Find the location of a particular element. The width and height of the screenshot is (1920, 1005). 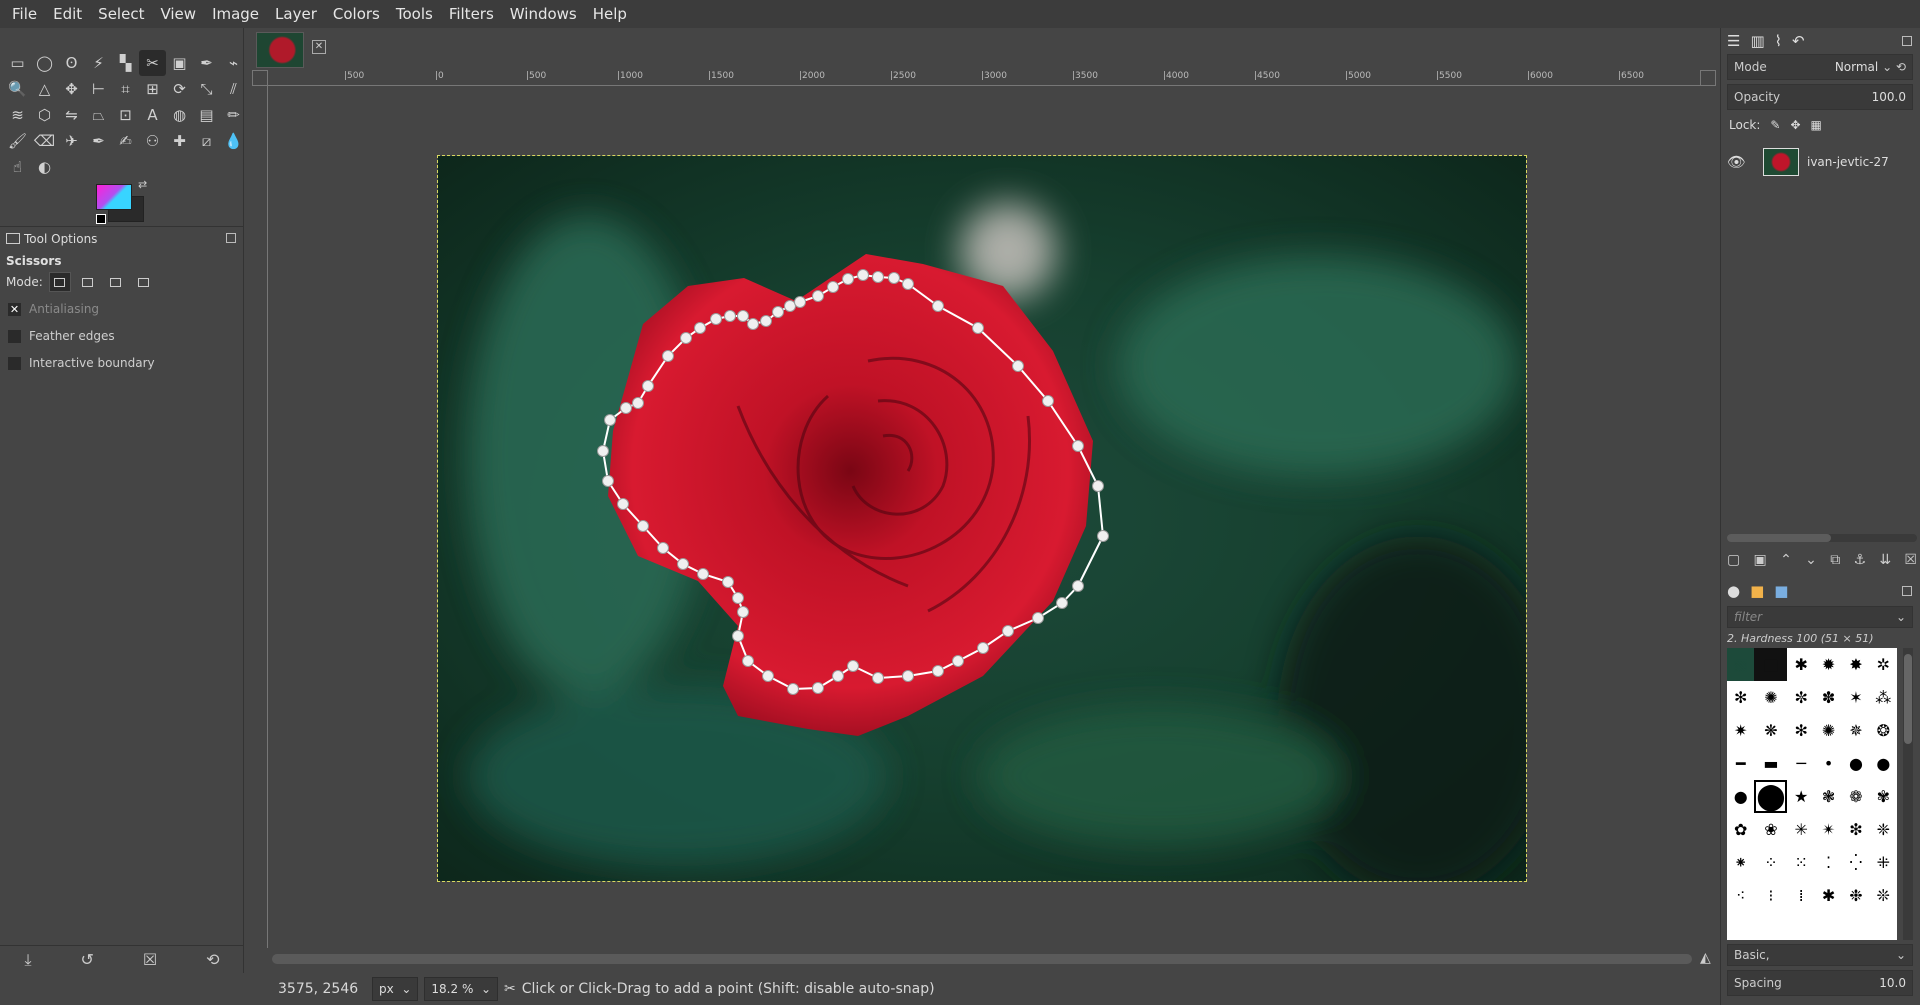

swap-colors-icon: ⇄ is located at coordinates (142, 184).